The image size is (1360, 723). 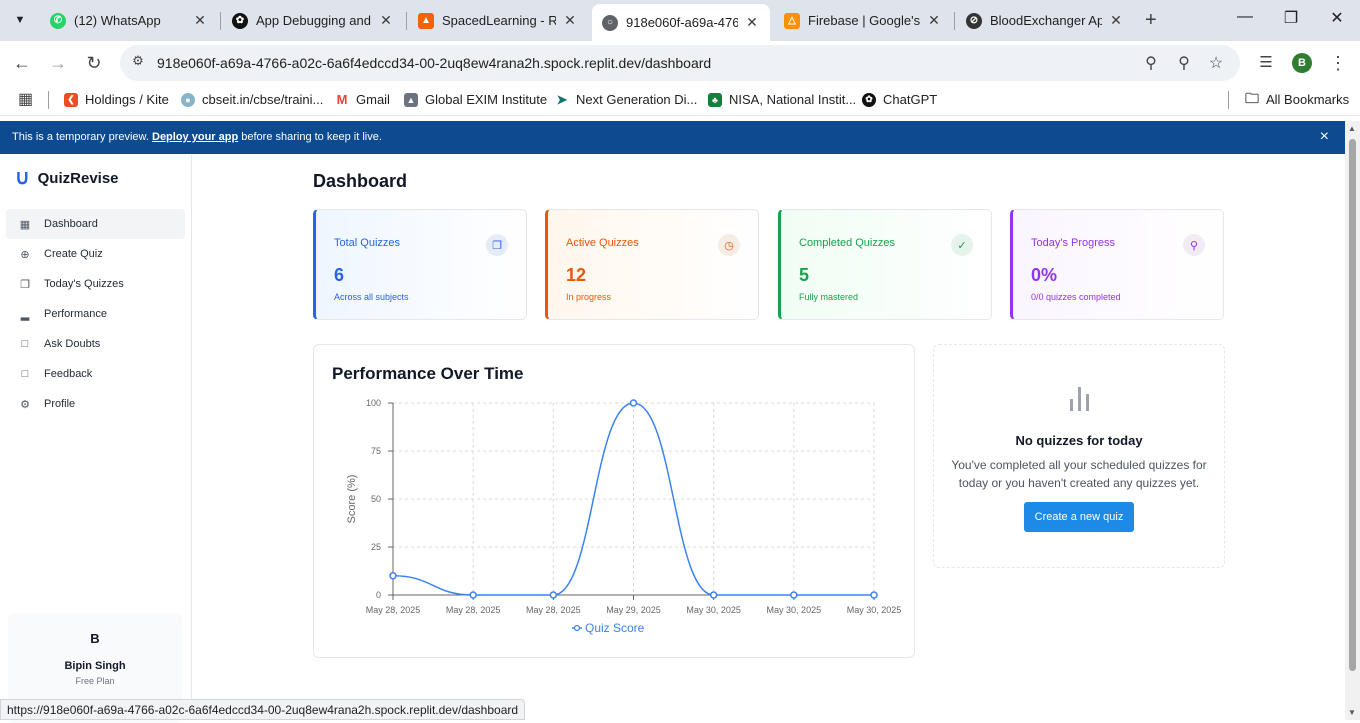 I want to click on brand: ∪ QuizRevise, so click(x=67, y=178).